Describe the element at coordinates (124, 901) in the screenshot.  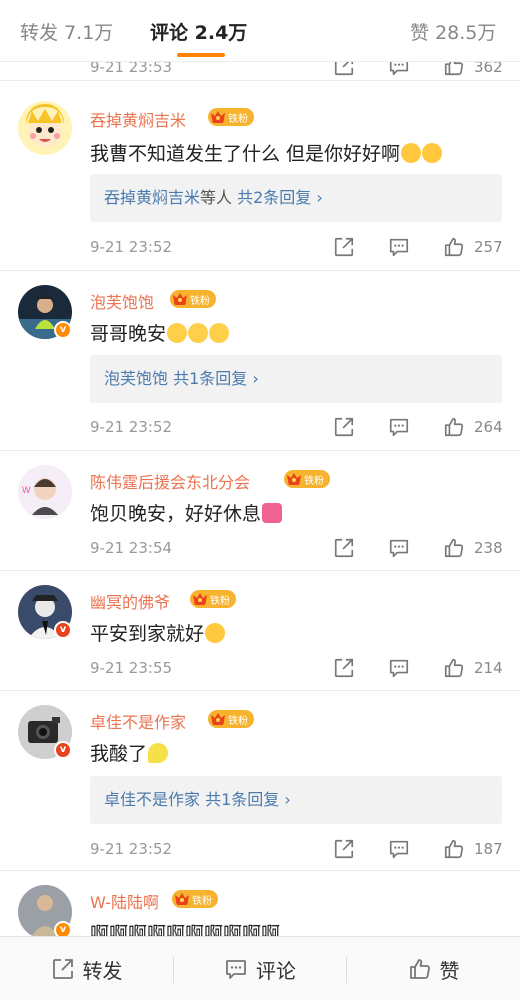
I see `username: W-陆陆啊` at that location.